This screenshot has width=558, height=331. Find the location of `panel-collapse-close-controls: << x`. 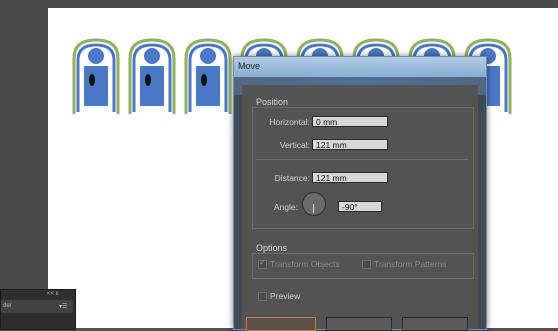

panel-collapse-close-controls: << x is located at coordinates (53, 294).